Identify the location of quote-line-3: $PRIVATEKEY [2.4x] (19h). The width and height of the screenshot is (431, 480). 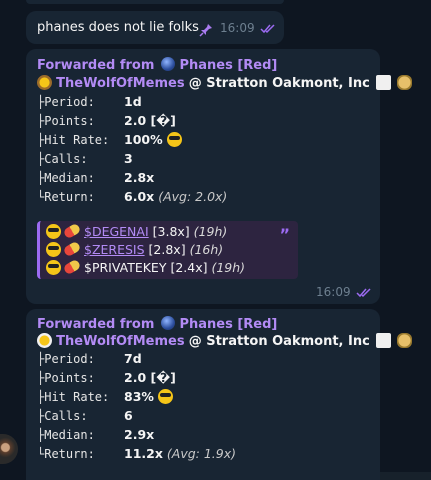
(145, 267).